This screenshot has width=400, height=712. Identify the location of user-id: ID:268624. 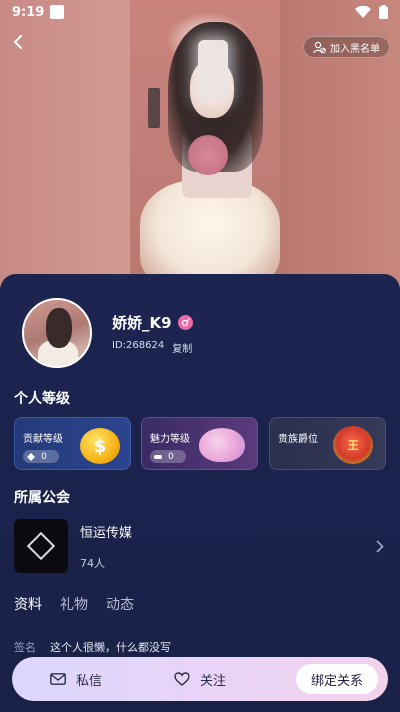
(138, 345).